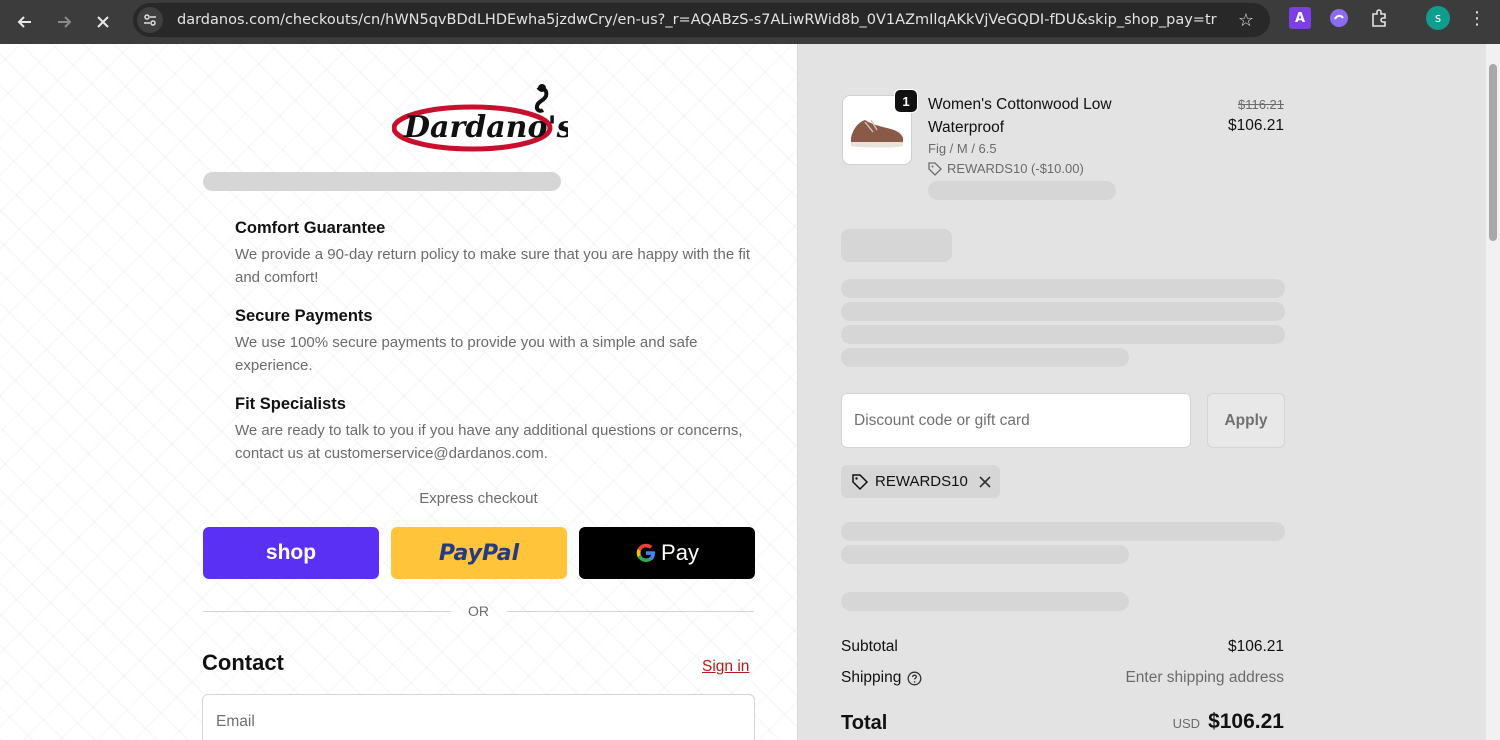 The width and height of the screenshot is (1500, 740). I want to click on feature-title-secure: Secure Payments, so click(304, 316).